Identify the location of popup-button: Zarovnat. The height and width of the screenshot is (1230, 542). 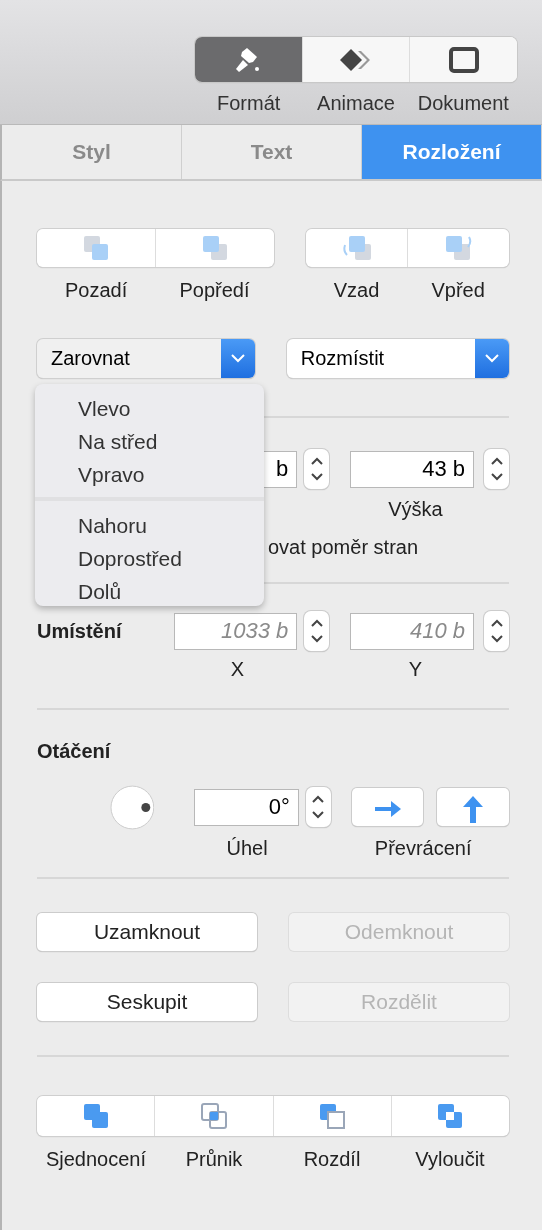
(146, 358).